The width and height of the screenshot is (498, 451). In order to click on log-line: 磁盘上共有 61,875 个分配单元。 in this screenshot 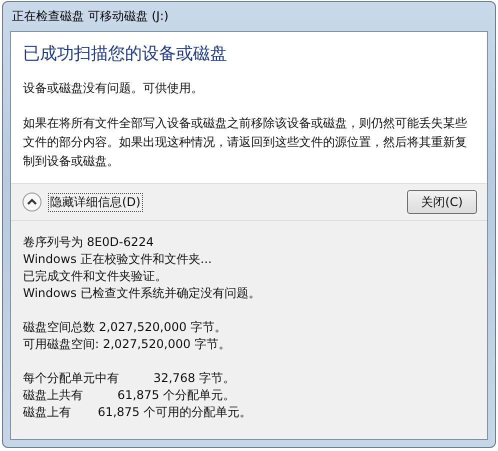, I will do `click(129, 395)`.